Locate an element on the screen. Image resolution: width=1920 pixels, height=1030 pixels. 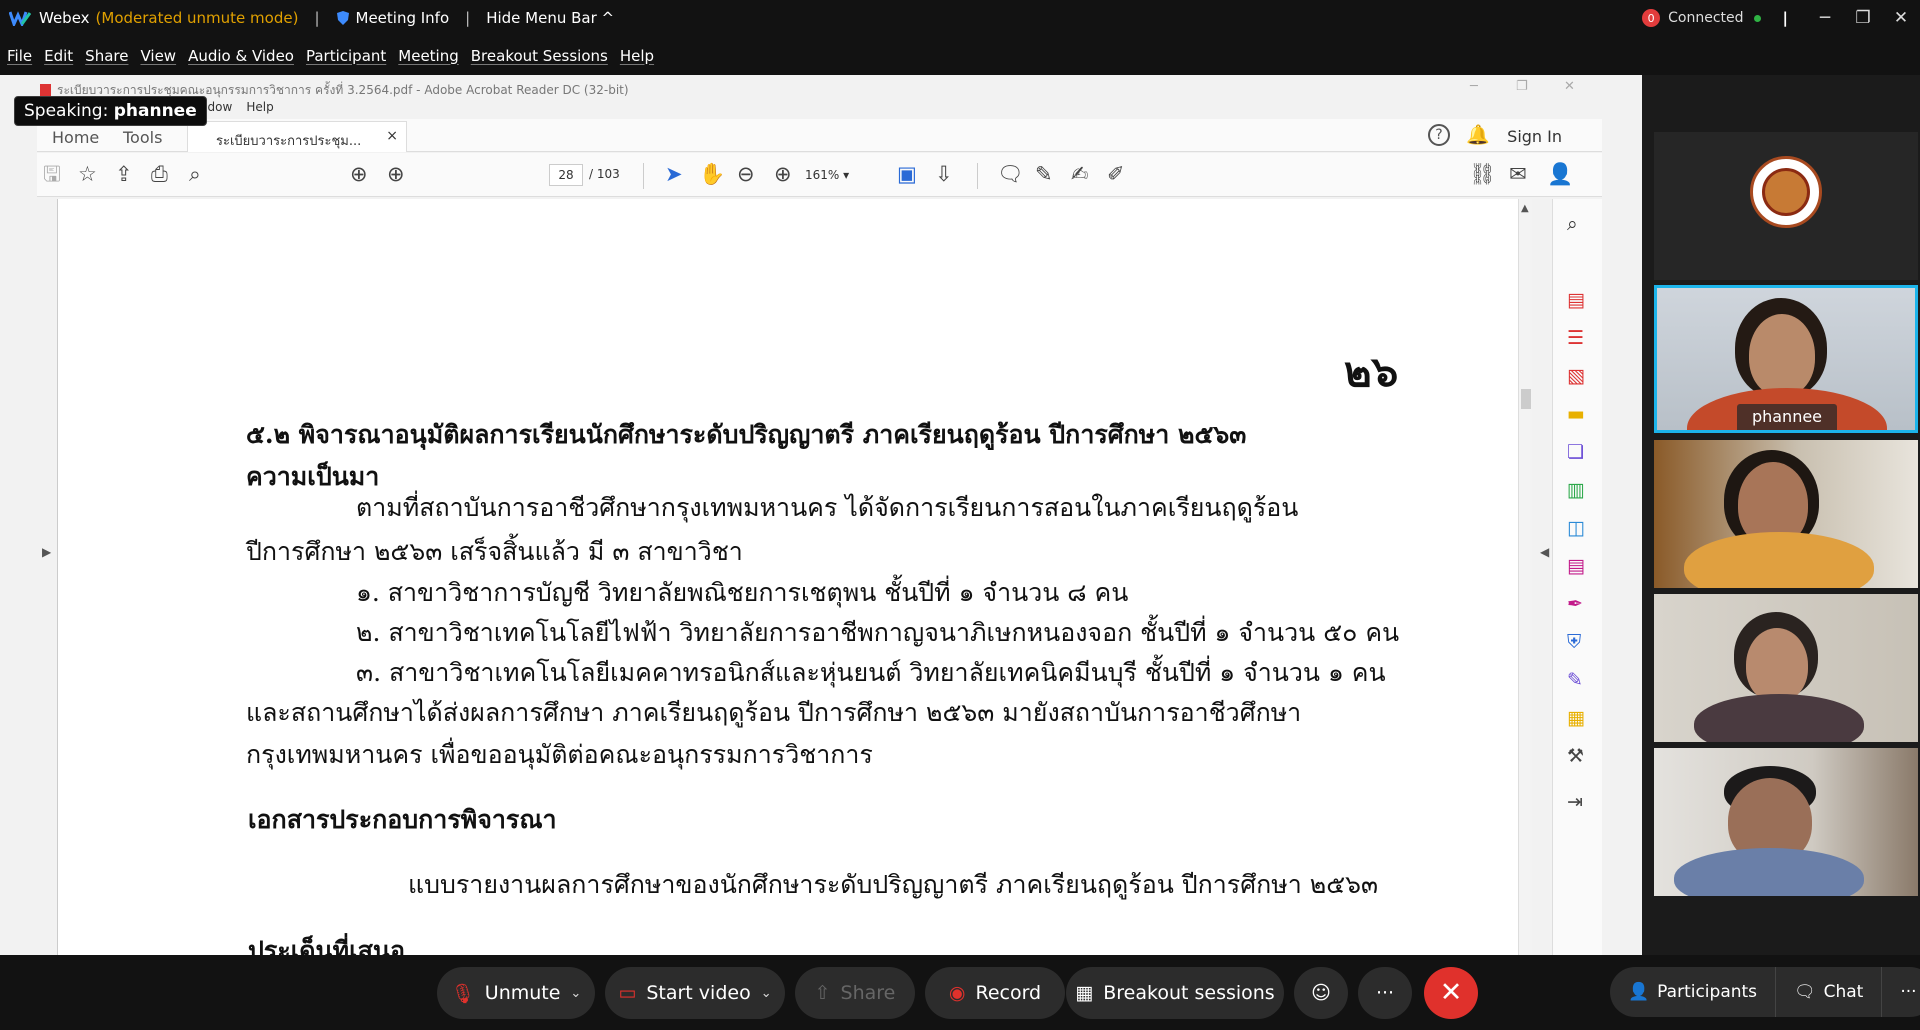
scroll-up-icon: ▲ is located at coordinates (1525, 208).